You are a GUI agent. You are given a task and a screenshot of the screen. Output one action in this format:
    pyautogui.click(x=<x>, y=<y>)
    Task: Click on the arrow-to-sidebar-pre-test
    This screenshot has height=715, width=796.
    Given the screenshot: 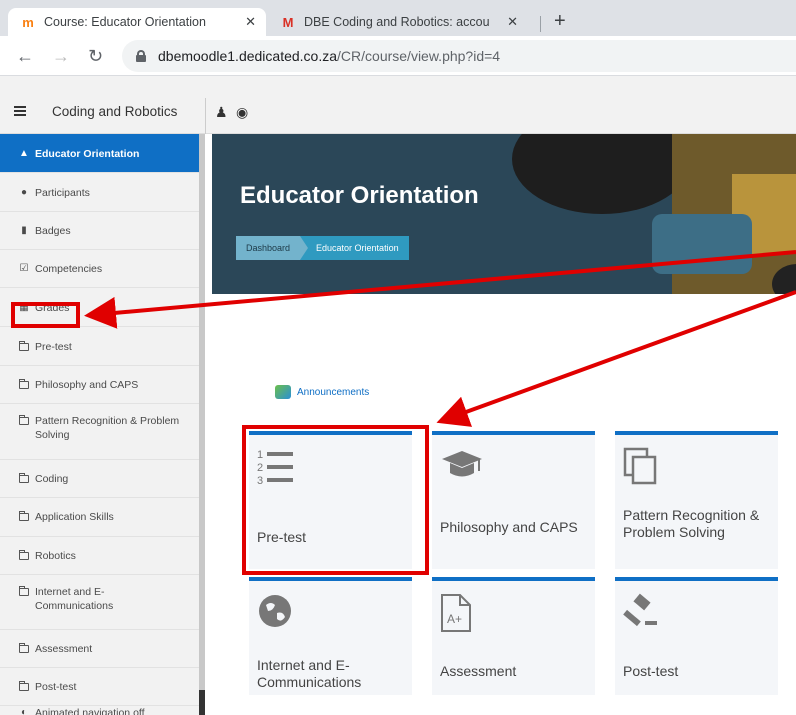 What is the action you would take?
    pyautogui.click(x=440, y=289)
    